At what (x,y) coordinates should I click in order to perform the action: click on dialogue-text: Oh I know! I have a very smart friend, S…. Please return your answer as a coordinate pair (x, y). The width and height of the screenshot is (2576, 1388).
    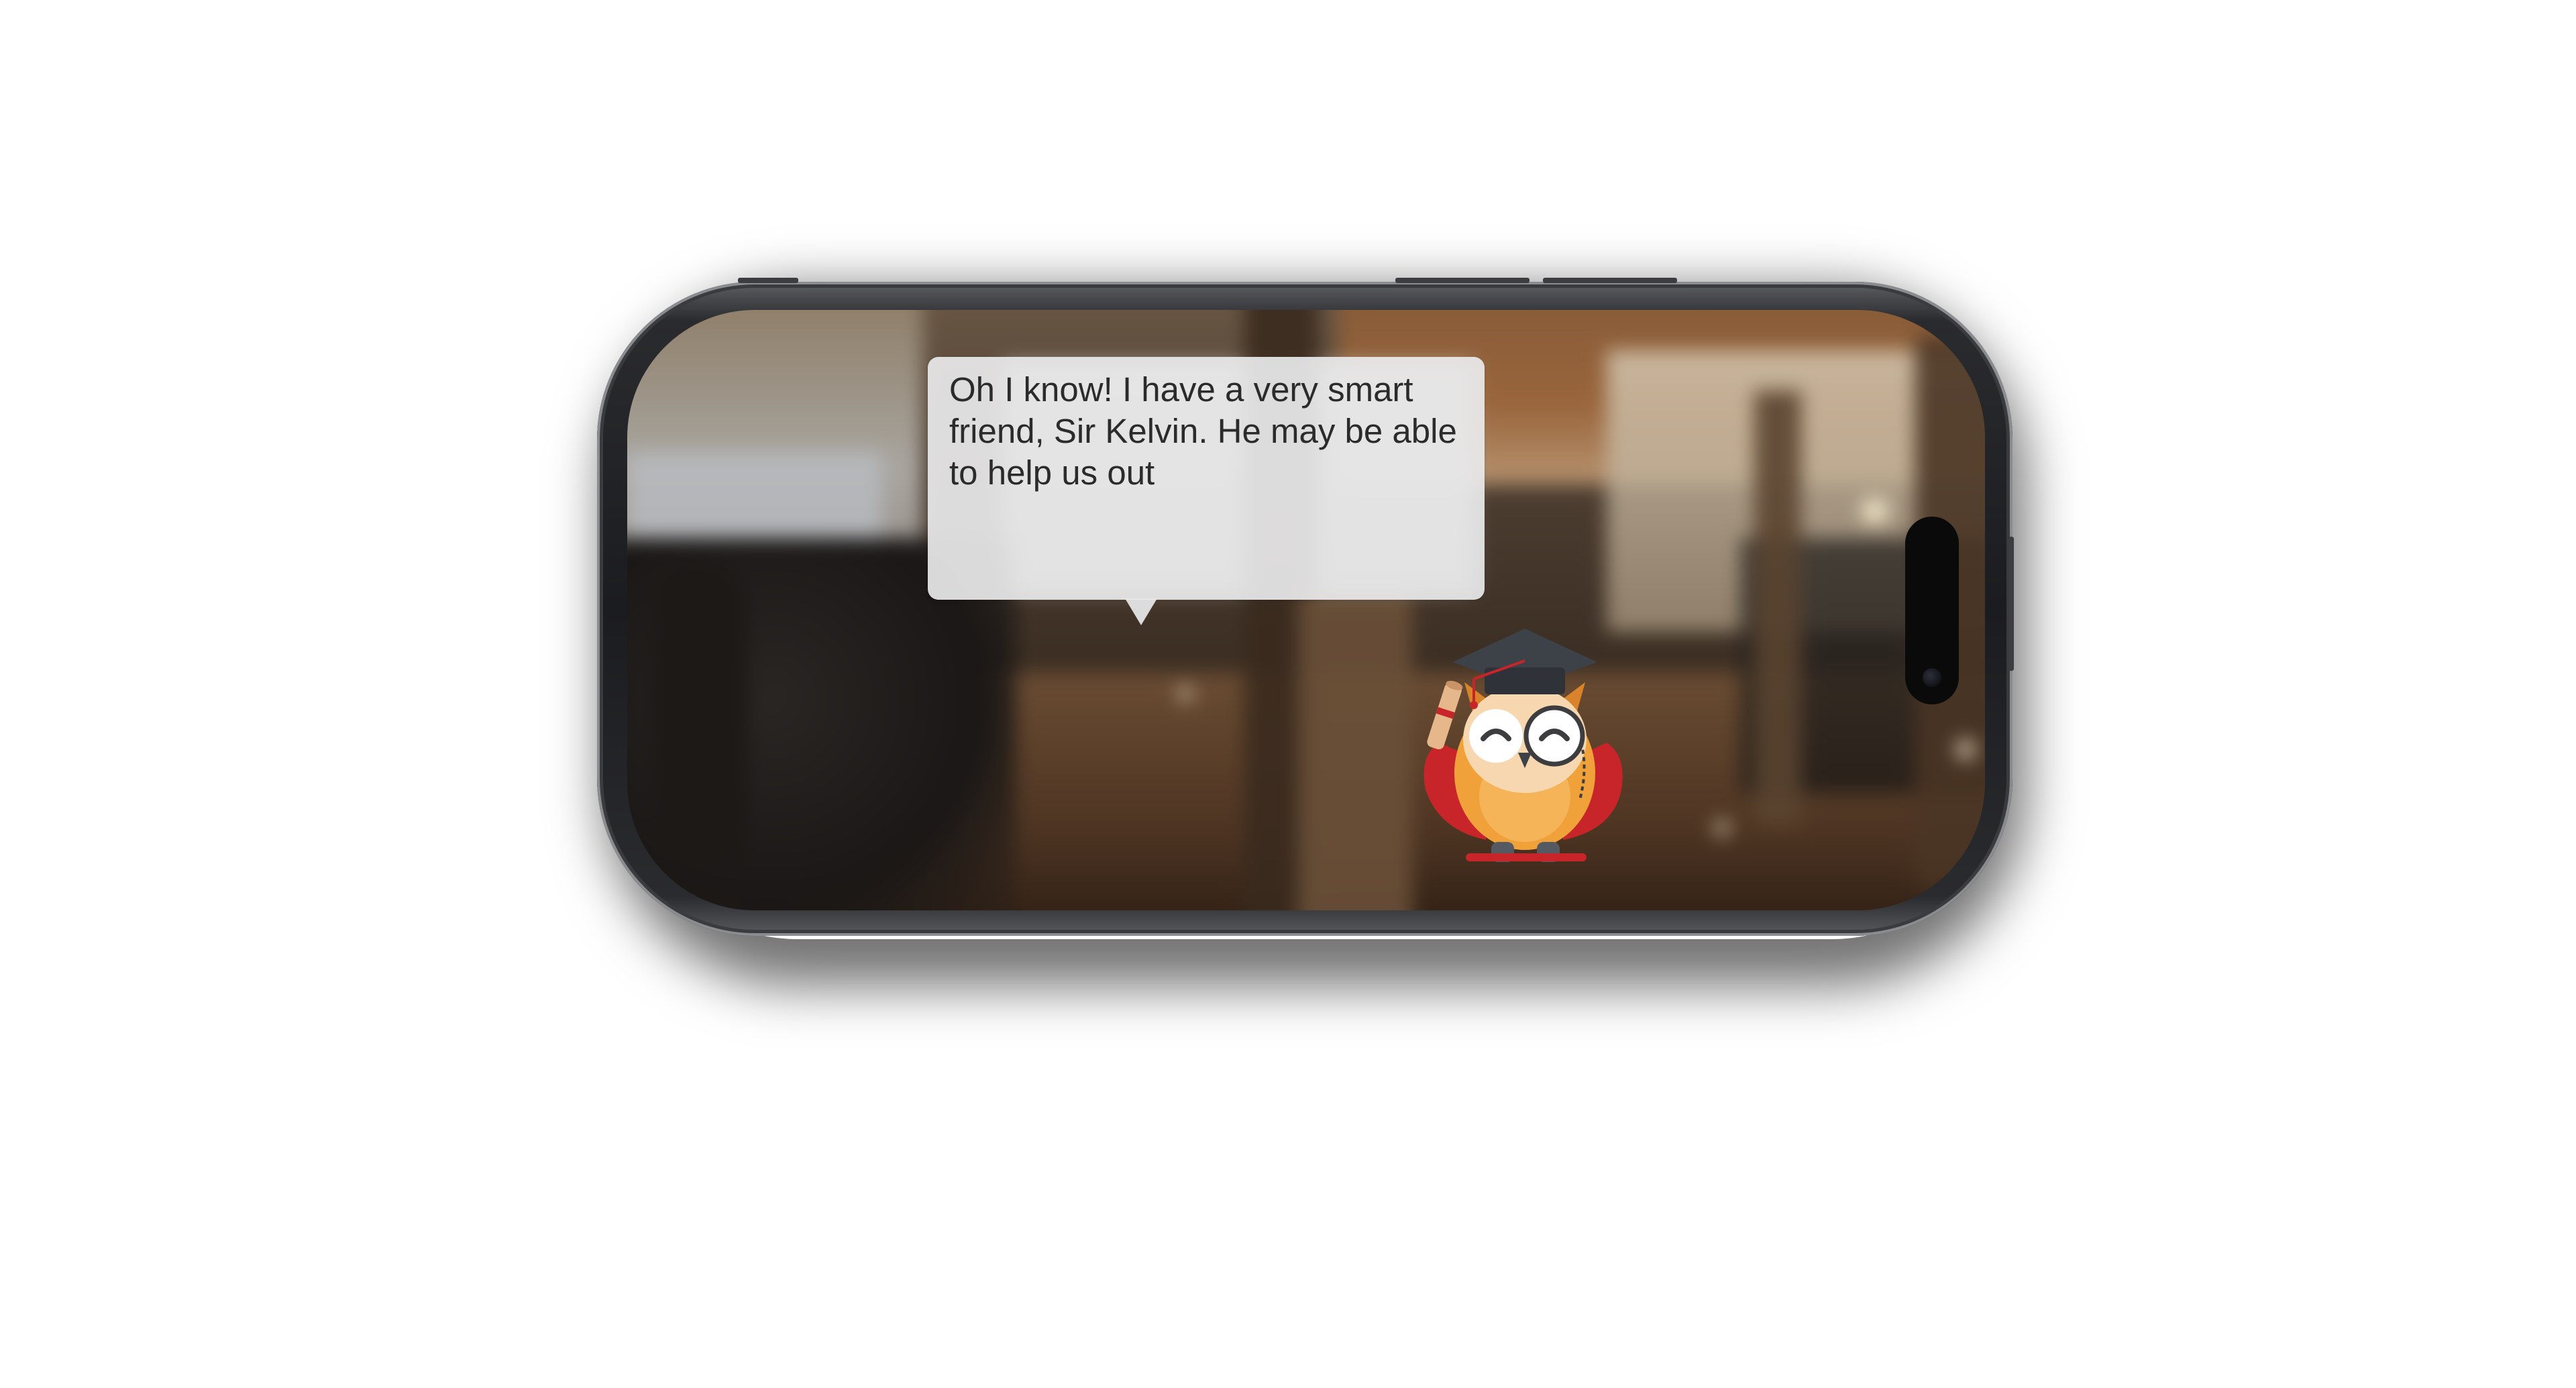
    Looking at the image, I should click on (1203, 431).